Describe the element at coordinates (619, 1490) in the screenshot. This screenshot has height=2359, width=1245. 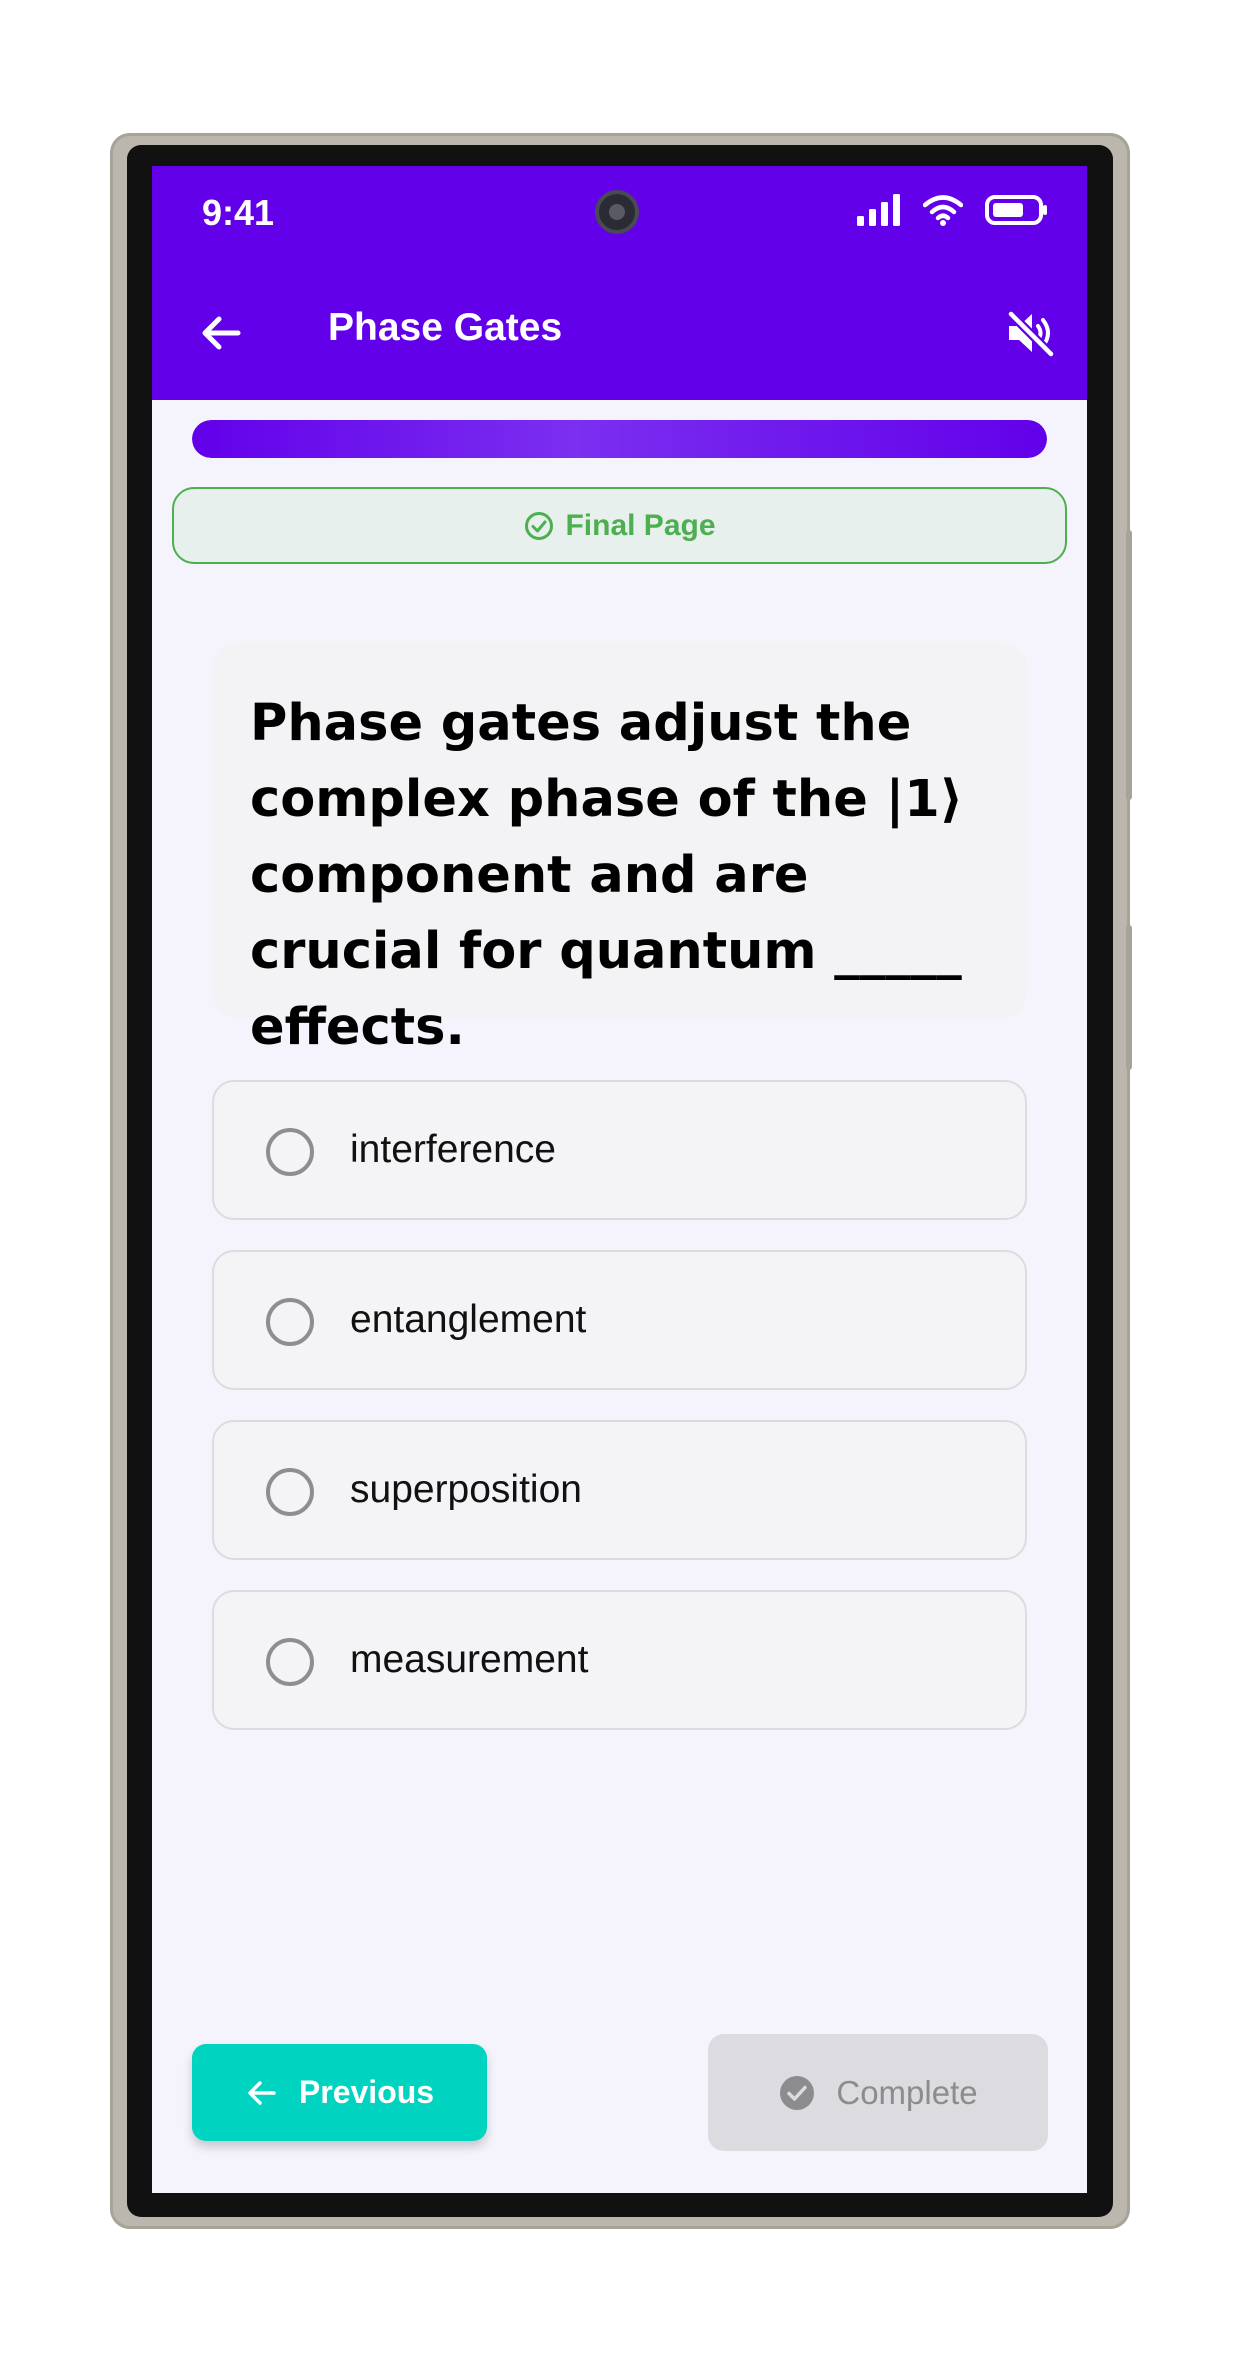
I see `answer-option: superposition` at that location.